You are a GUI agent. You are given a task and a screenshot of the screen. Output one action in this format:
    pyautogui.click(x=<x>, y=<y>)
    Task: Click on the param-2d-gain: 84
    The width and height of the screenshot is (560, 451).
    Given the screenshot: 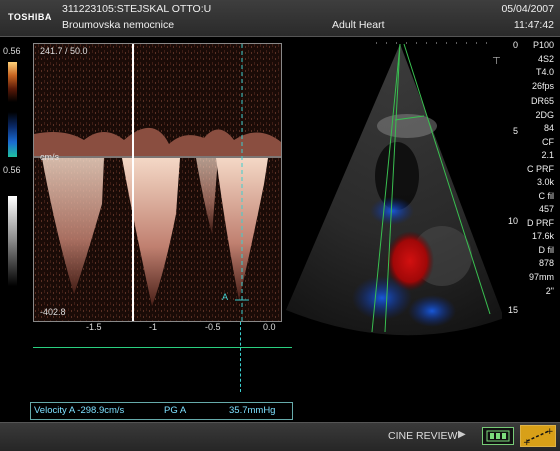 What is the action you would take?
    pyautogui.click(x=548, y=128)
    